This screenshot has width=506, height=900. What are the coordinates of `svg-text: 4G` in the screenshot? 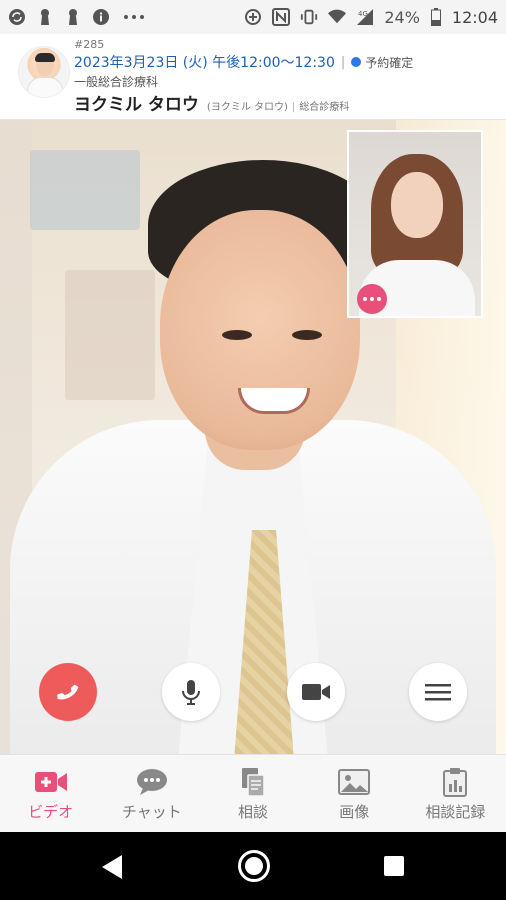 It's located at (363, 14).